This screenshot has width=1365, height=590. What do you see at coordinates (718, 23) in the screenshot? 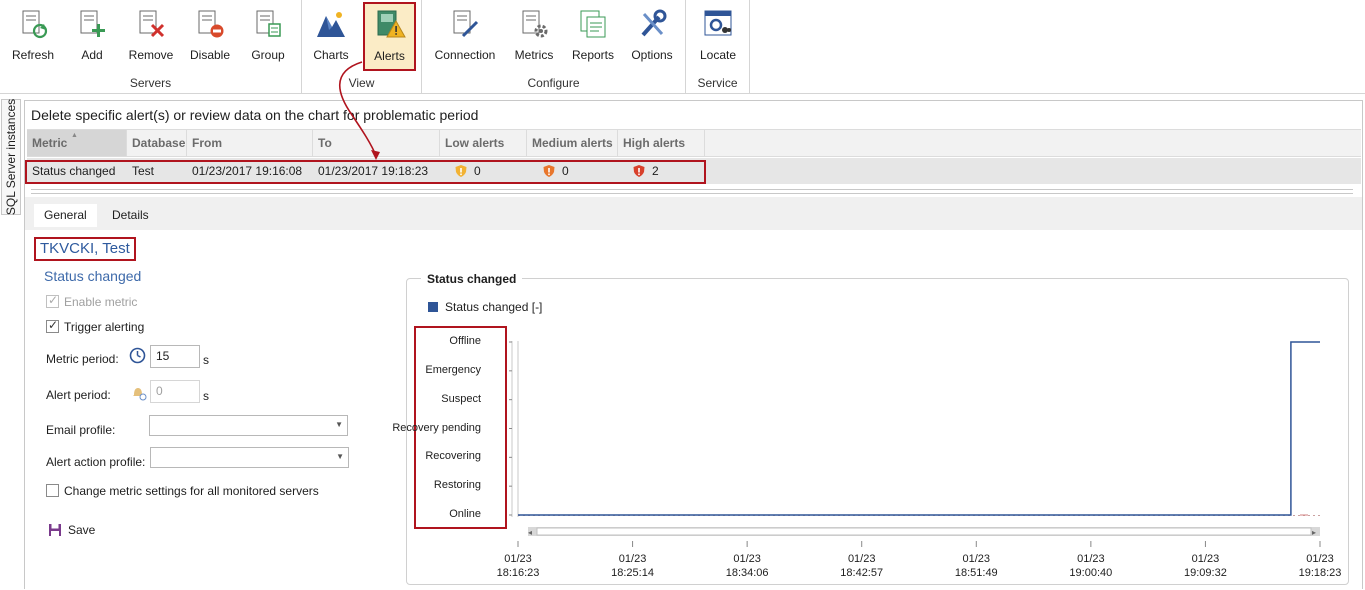
I see `locate-icon` at bounding box center [718, 23].